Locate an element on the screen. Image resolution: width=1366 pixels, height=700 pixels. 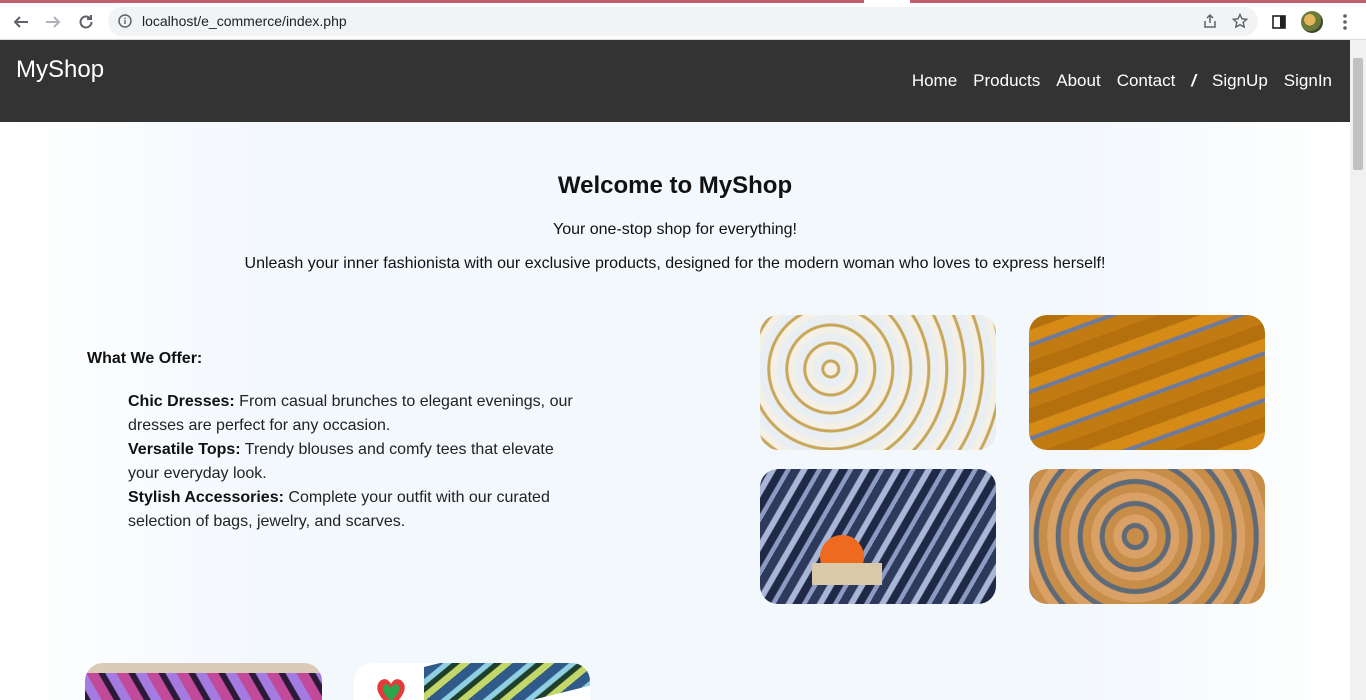
product-image-white-lace is located at coordinates (878, 382).